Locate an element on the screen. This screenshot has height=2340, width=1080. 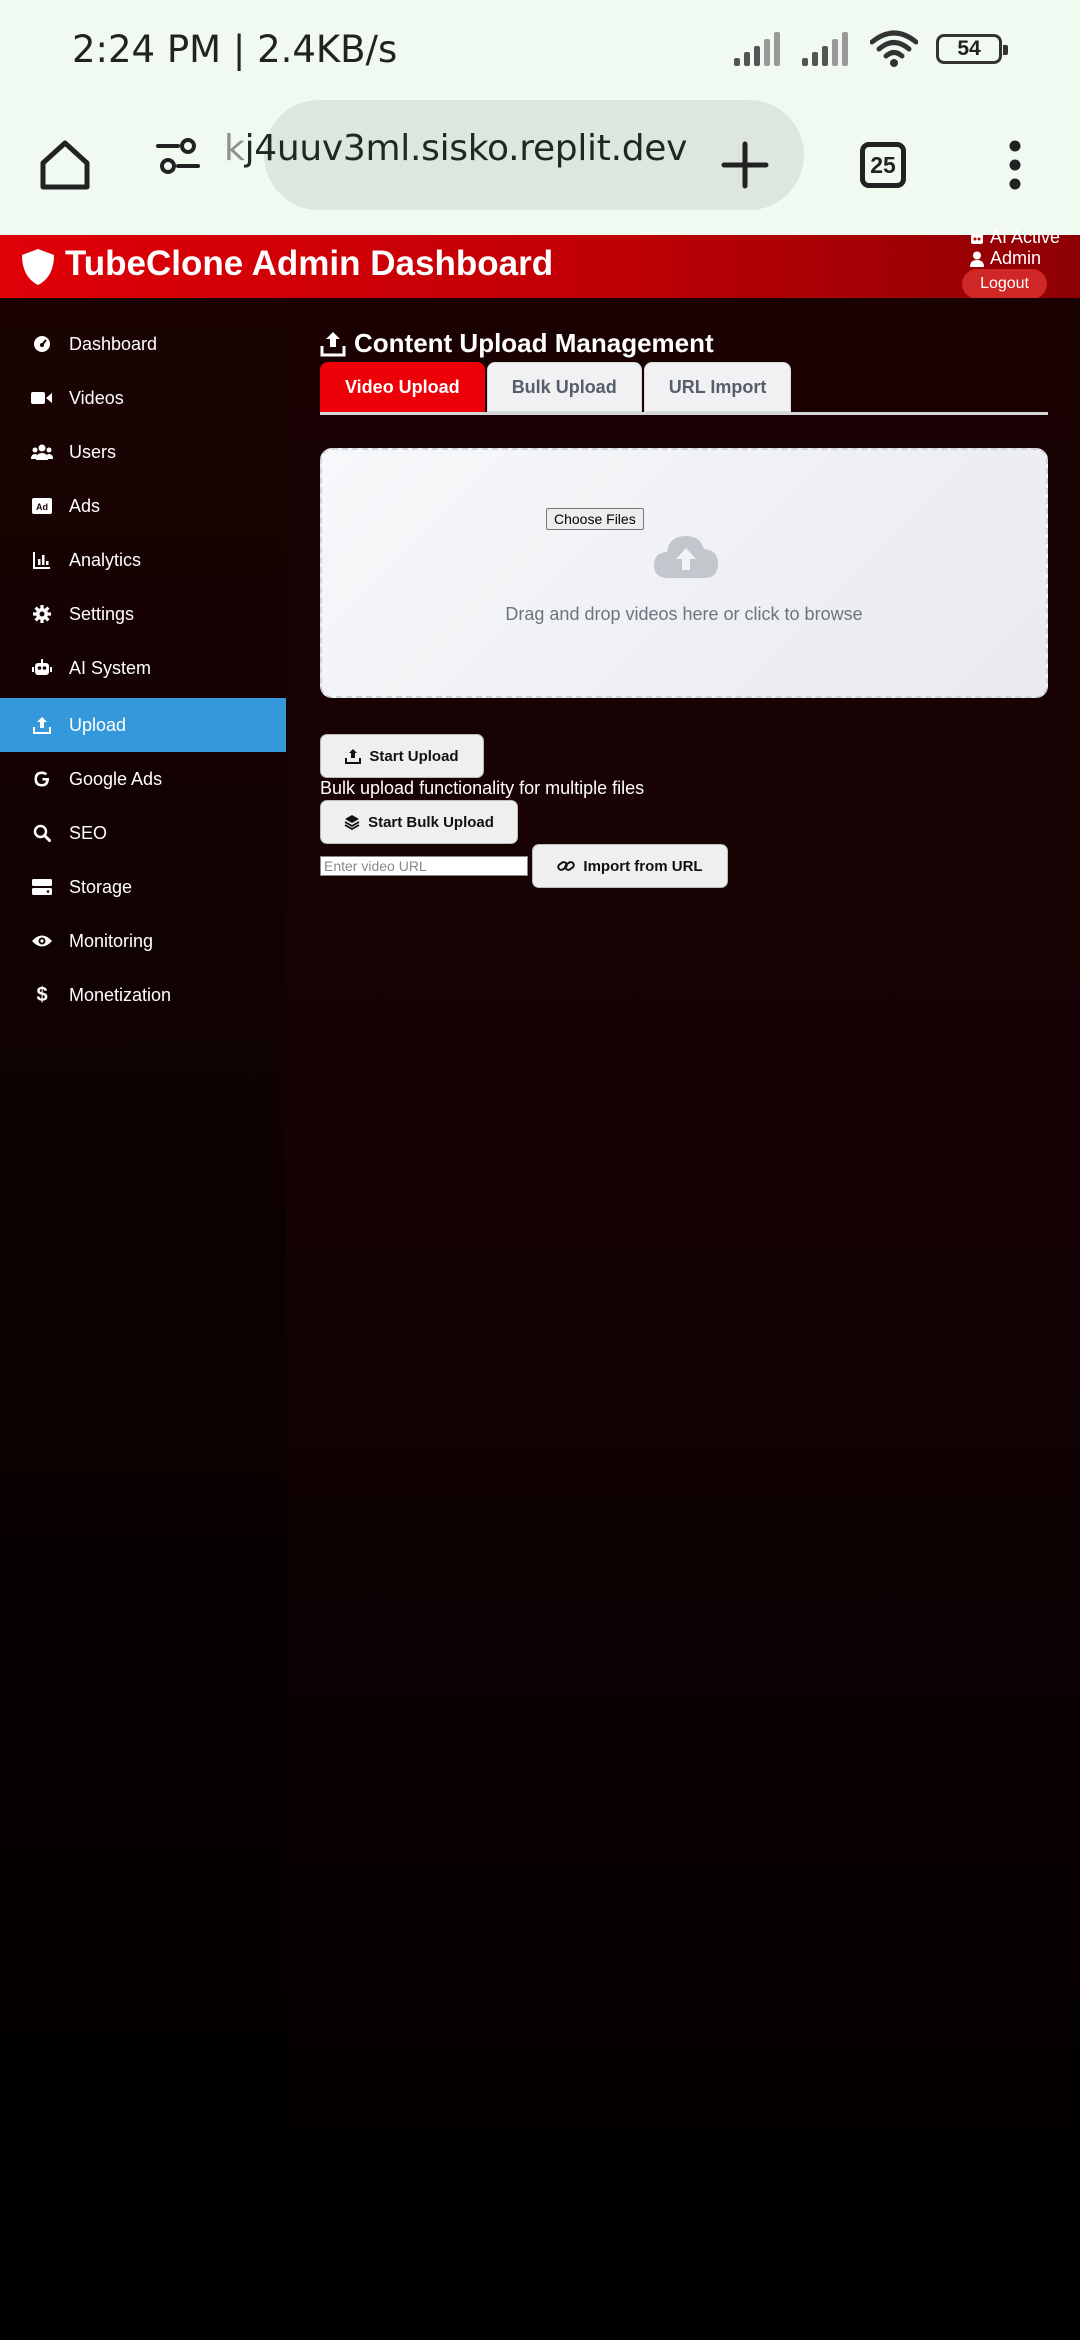
start-upload-button: Start Upload is located at coordinates (402, 756).